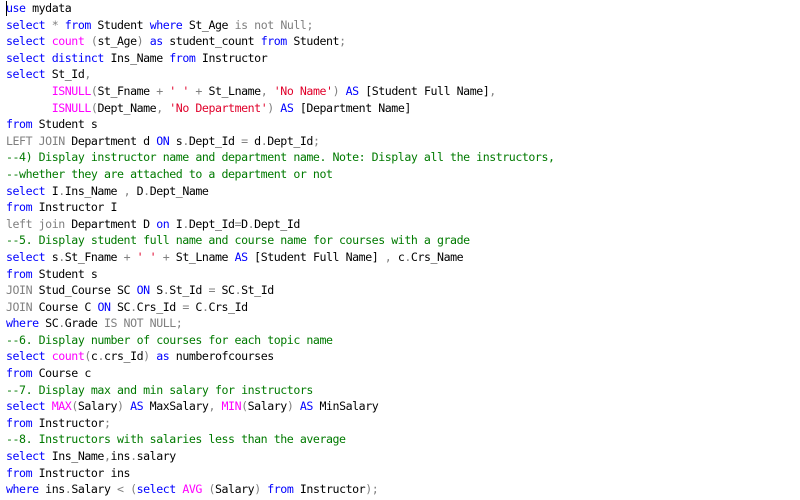  I want to click on token-operator: JOIN, so click(19, 290).